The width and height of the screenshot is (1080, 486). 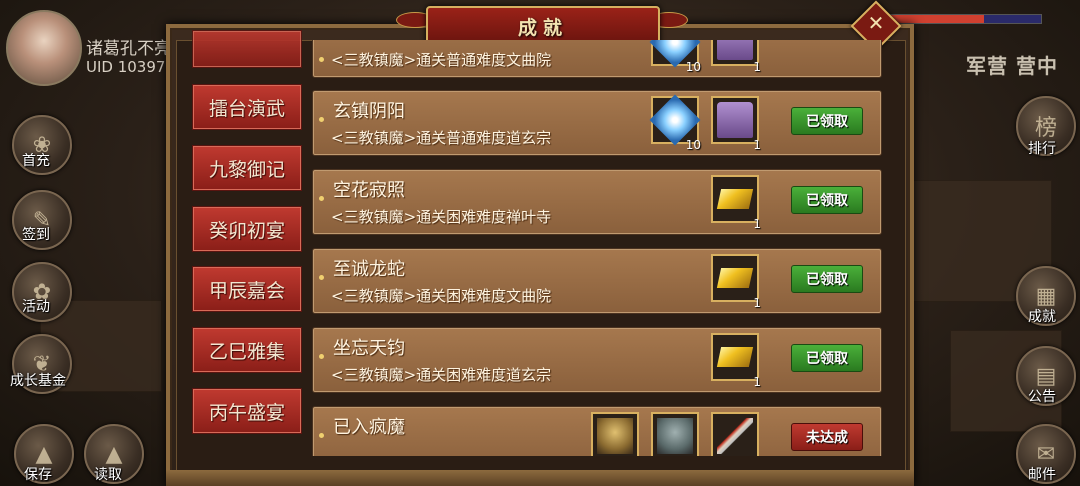 What do you see at coordinates (36, 235) in the screenshot?
I see `sign-in-label: 签到` at bounding box center [36, 235].